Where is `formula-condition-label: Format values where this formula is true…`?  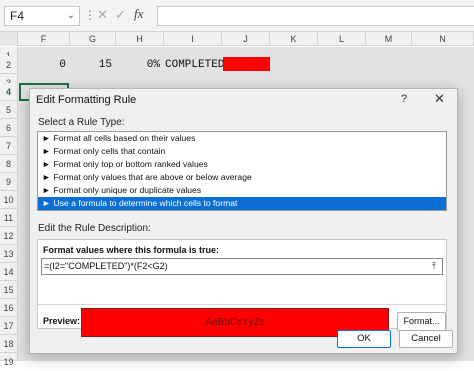
formula-condition-label: Format values where this formula is true… is located at coordinates (131, 250).